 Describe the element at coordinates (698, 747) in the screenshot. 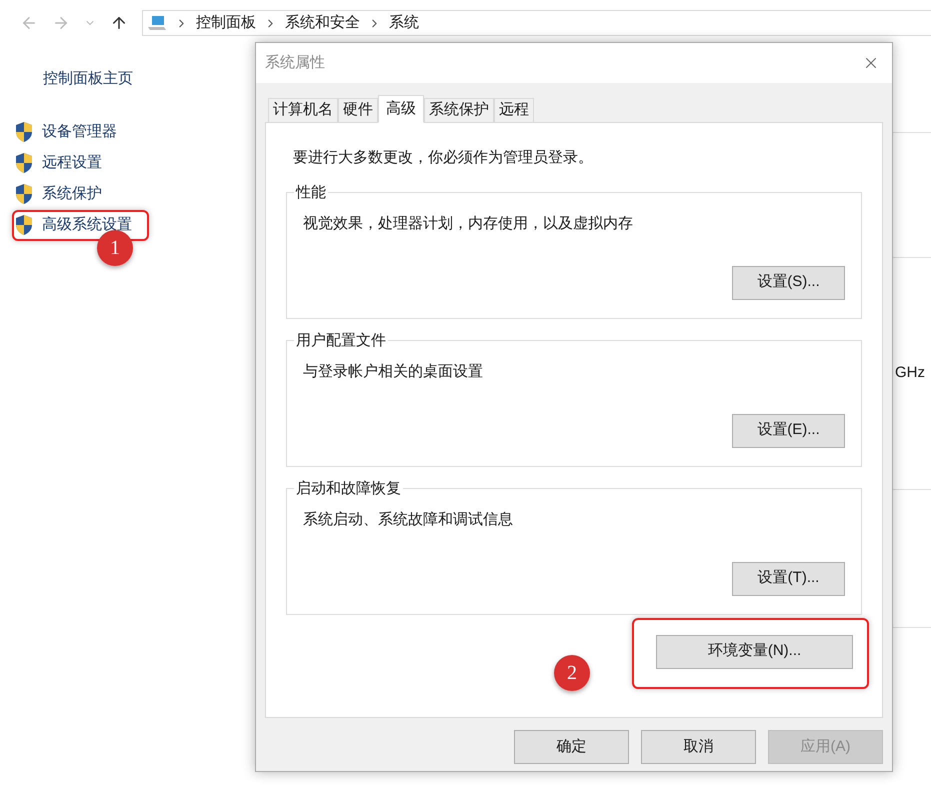

I see `dialog-button: 取消` at that location.